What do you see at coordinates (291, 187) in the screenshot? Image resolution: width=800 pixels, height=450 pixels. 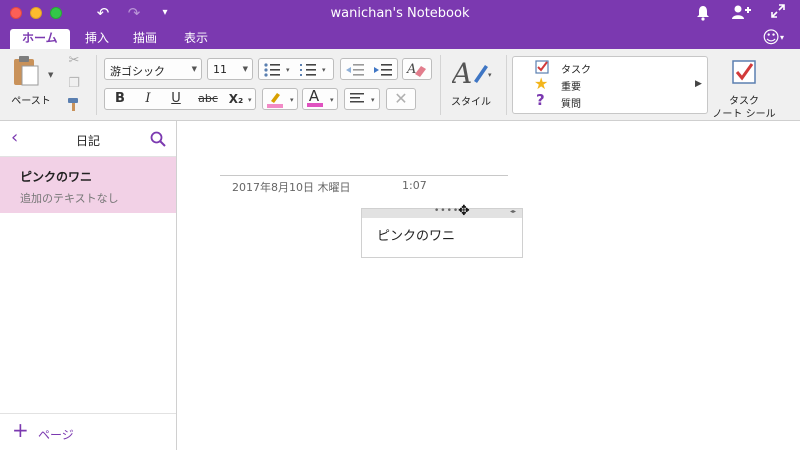 I see `page-date: 2017年8月10日 木曜日` at bounding box center [291, 187].